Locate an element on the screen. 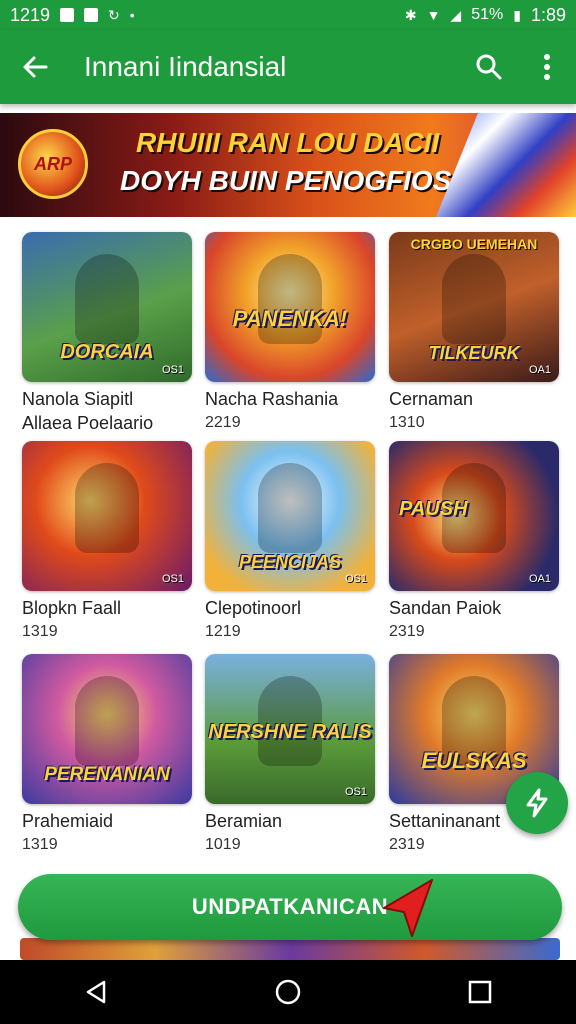  thumbnail-header: CRGBO UEMEHAN is located at coordinates (474, 244).